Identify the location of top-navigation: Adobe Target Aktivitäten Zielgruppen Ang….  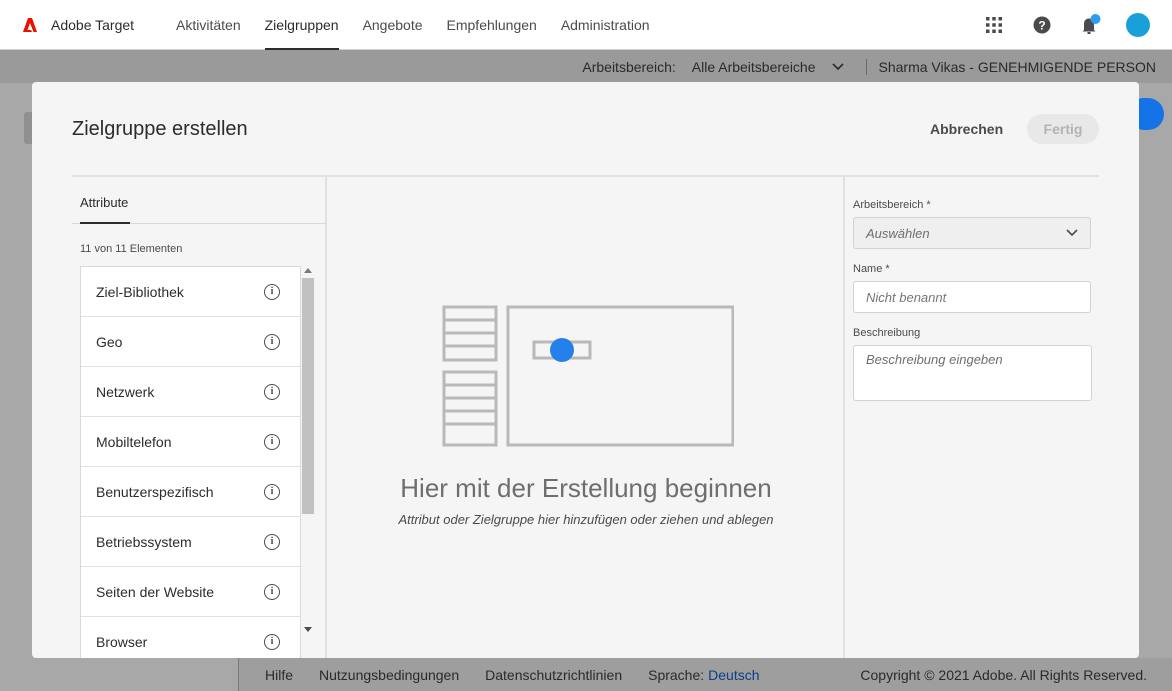
(586, 25).